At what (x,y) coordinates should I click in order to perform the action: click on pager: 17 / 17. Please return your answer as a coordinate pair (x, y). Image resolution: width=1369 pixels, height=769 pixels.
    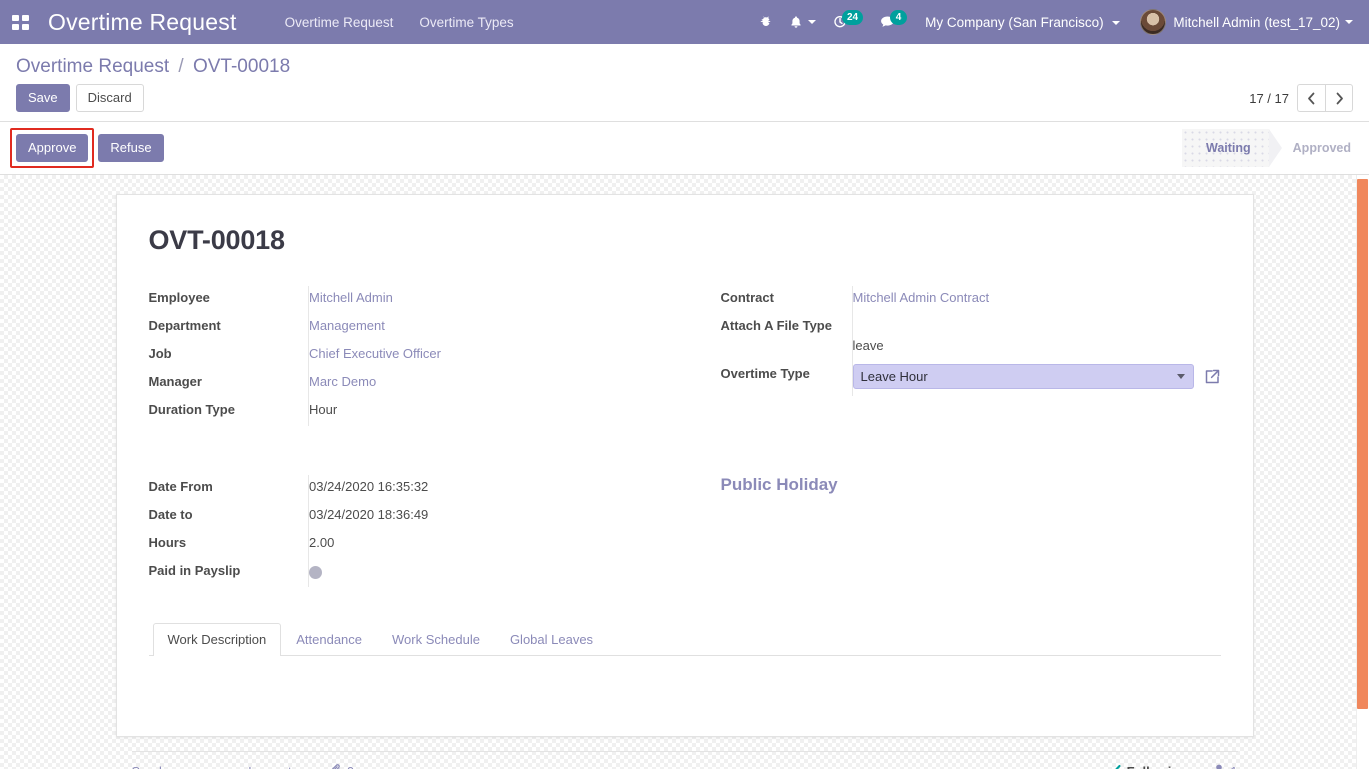
    Looking at the image, I should click on (1301, 98).